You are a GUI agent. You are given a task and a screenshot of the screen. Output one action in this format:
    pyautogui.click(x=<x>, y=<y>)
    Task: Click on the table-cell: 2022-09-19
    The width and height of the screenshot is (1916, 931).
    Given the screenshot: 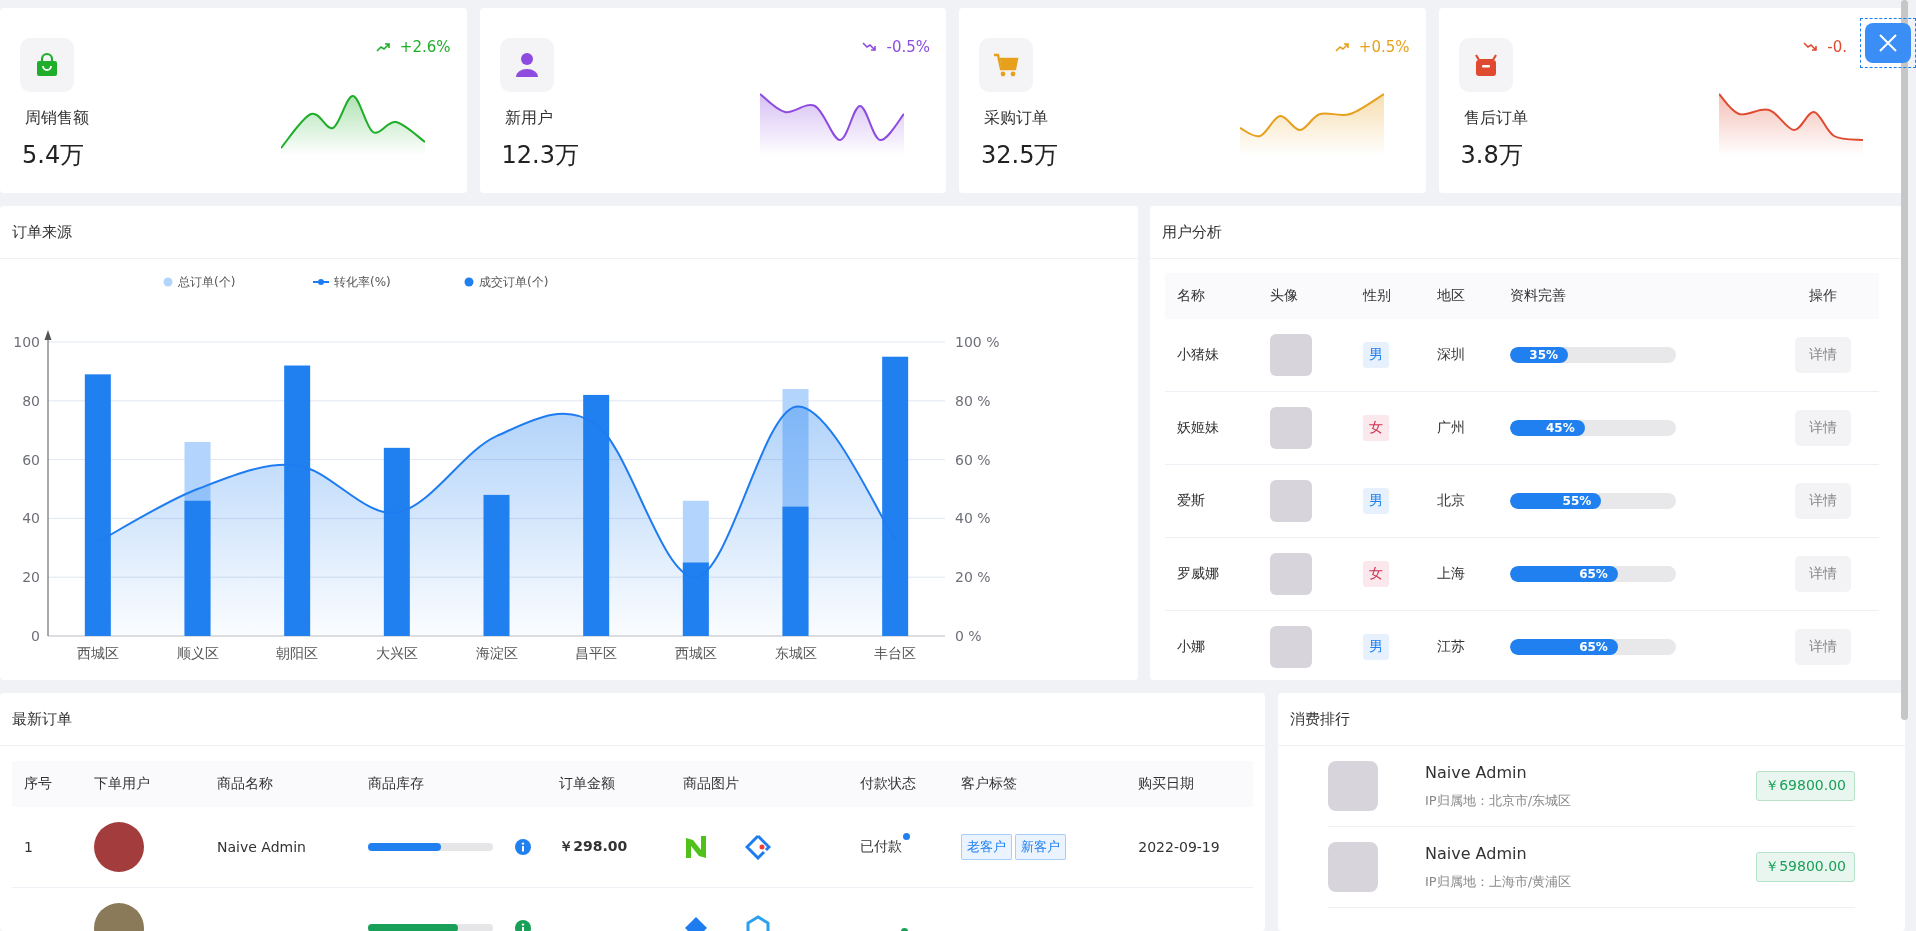 What is the action you would take?
    pyautogui.click(x=1189, y=847)
    